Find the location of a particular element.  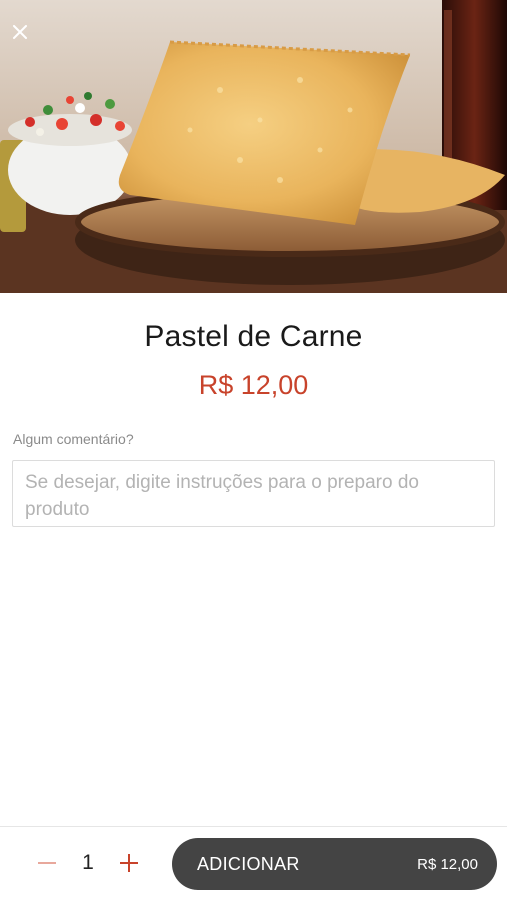

product-name: Pastel de Carne is located at coordinates (253, 336).